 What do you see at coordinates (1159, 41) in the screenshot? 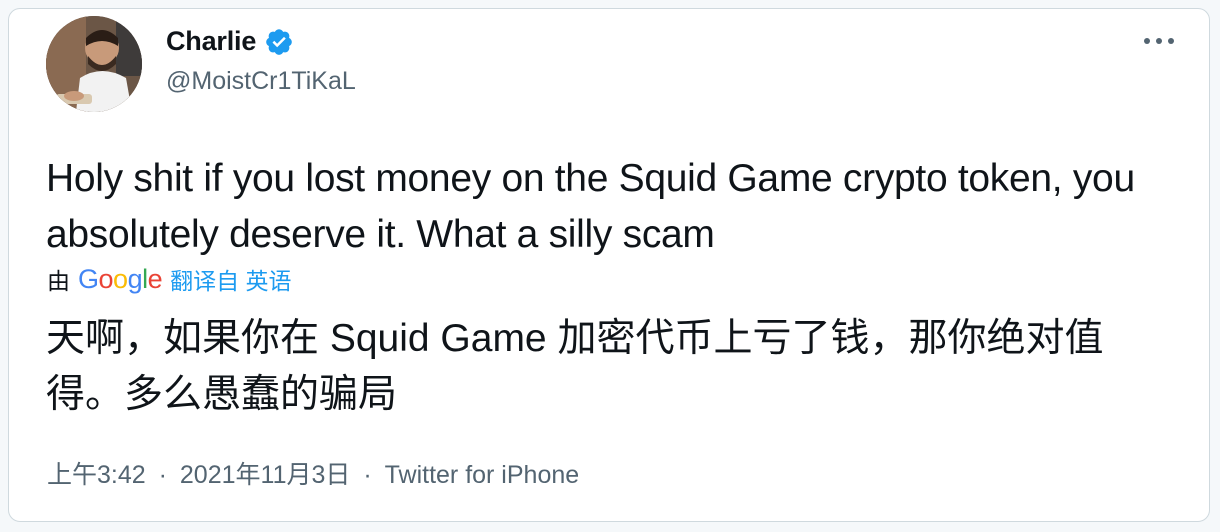
I see `more-options-icon` at bounding box center [1159, 41].